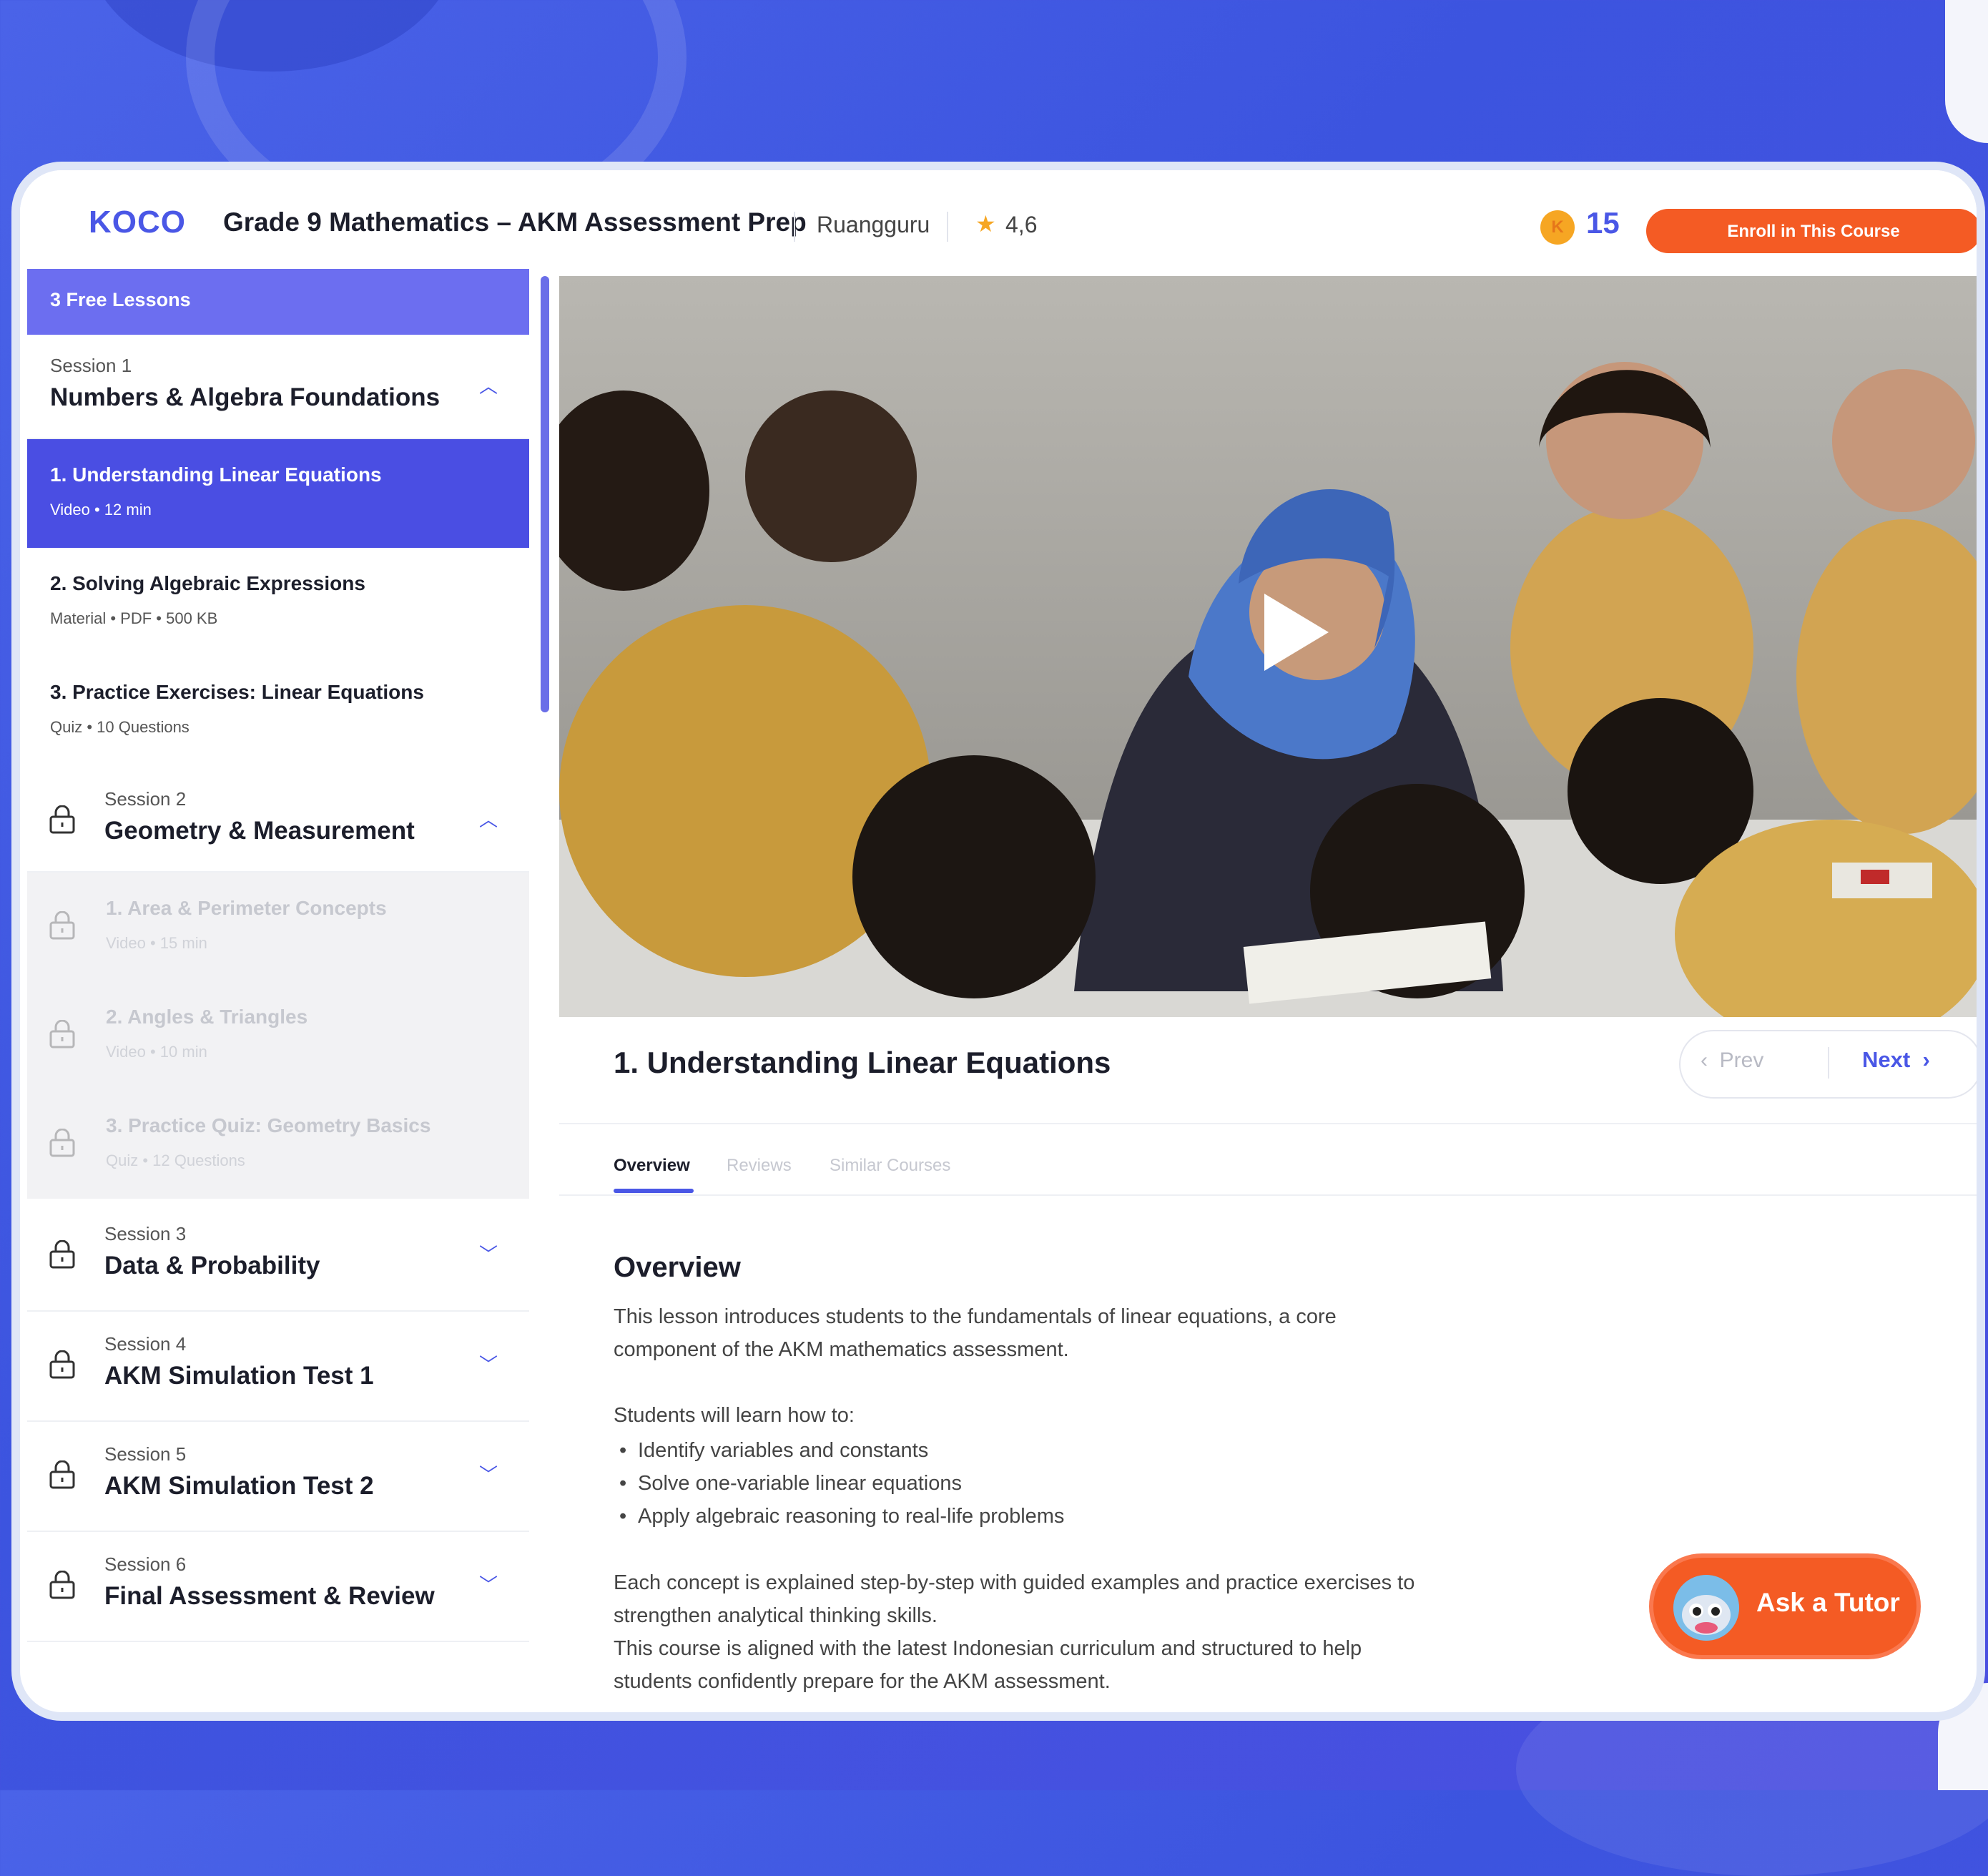 The width and height of the screenshot is (1988, 1876). Describe the element at coordinates (145, 1454) in the screenshot. I see `session-label: Session 5` at that location.